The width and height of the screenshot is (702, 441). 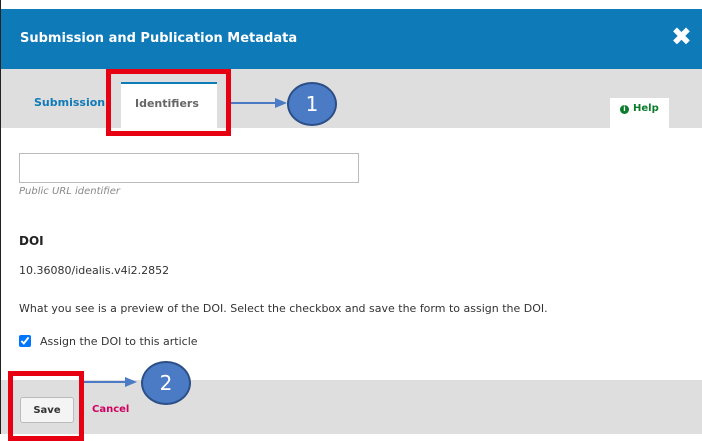 What do you see at coordinates (312, 104) in the screenshot?
I see `callout-1: 1` at bounding box center [312, 104].